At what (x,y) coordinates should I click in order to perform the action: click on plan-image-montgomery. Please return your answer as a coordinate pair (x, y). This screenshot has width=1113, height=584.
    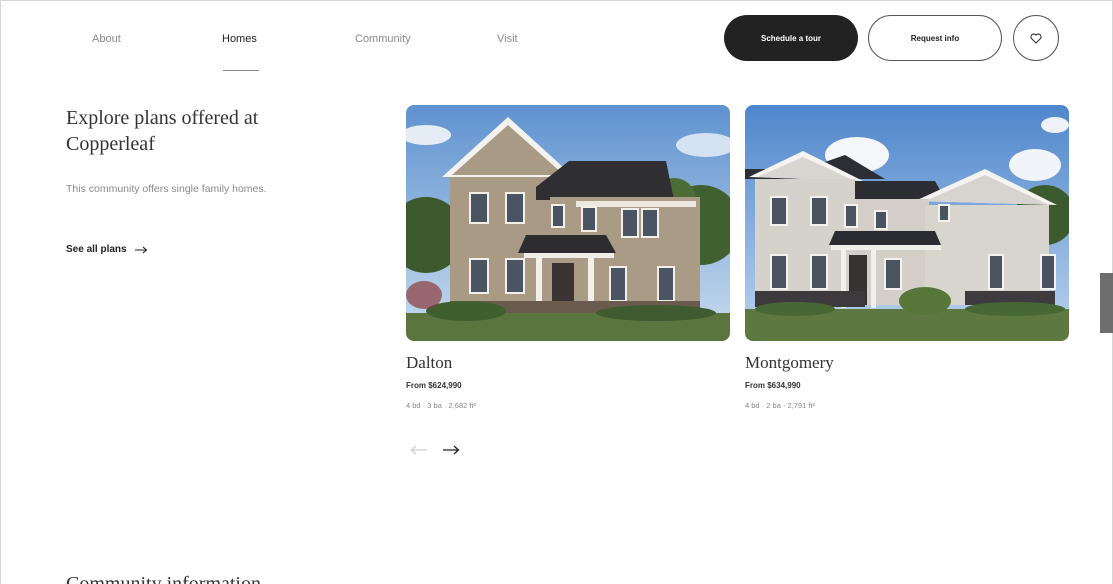
    Looking at the image, I should click on (907, 223).